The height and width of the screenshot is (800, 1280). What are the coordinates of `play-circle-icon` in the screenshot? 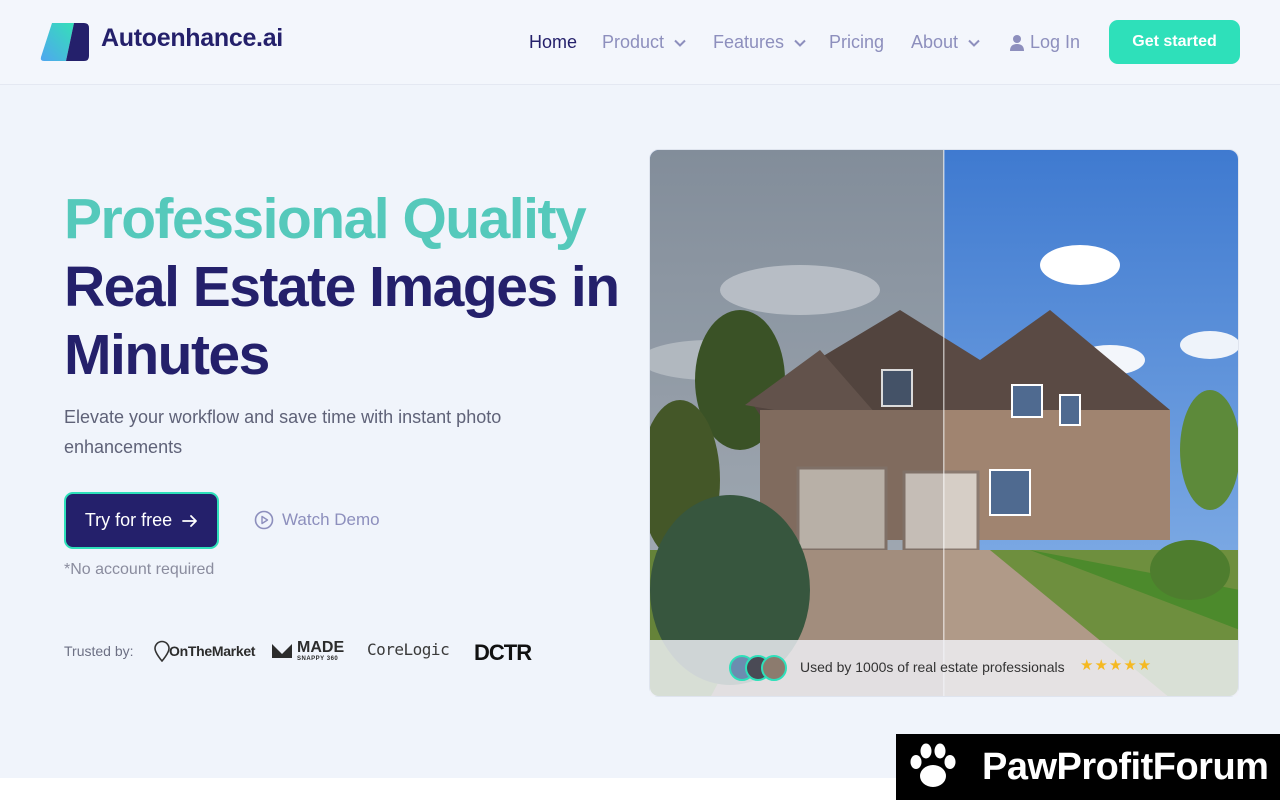 It's located at (264, 520).